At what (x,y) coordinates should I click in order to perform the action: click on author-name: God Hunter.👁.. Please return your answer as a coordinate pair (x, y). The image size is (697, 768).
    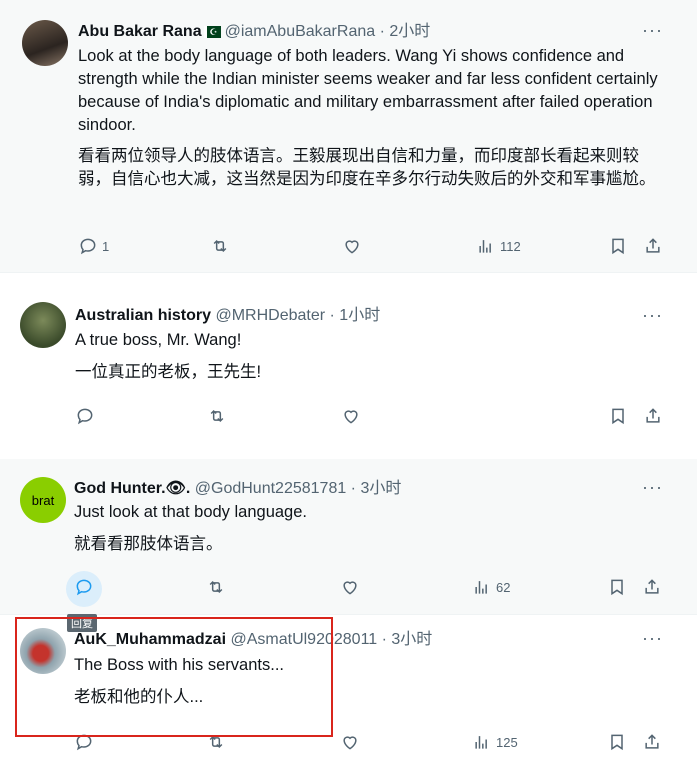
    Looking at the image, I should click on (132, 488).